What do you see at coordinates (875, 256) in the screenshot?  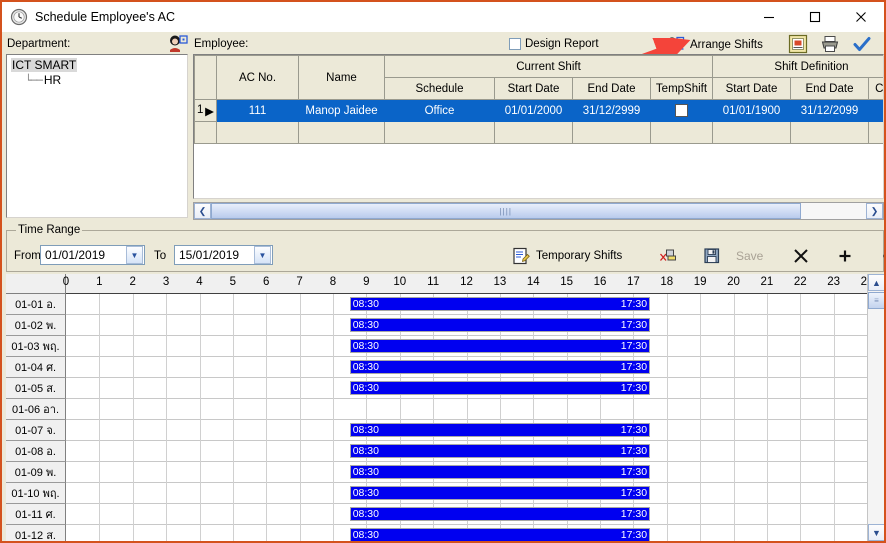 I see `remove-button` at bounding box center [875, 256].